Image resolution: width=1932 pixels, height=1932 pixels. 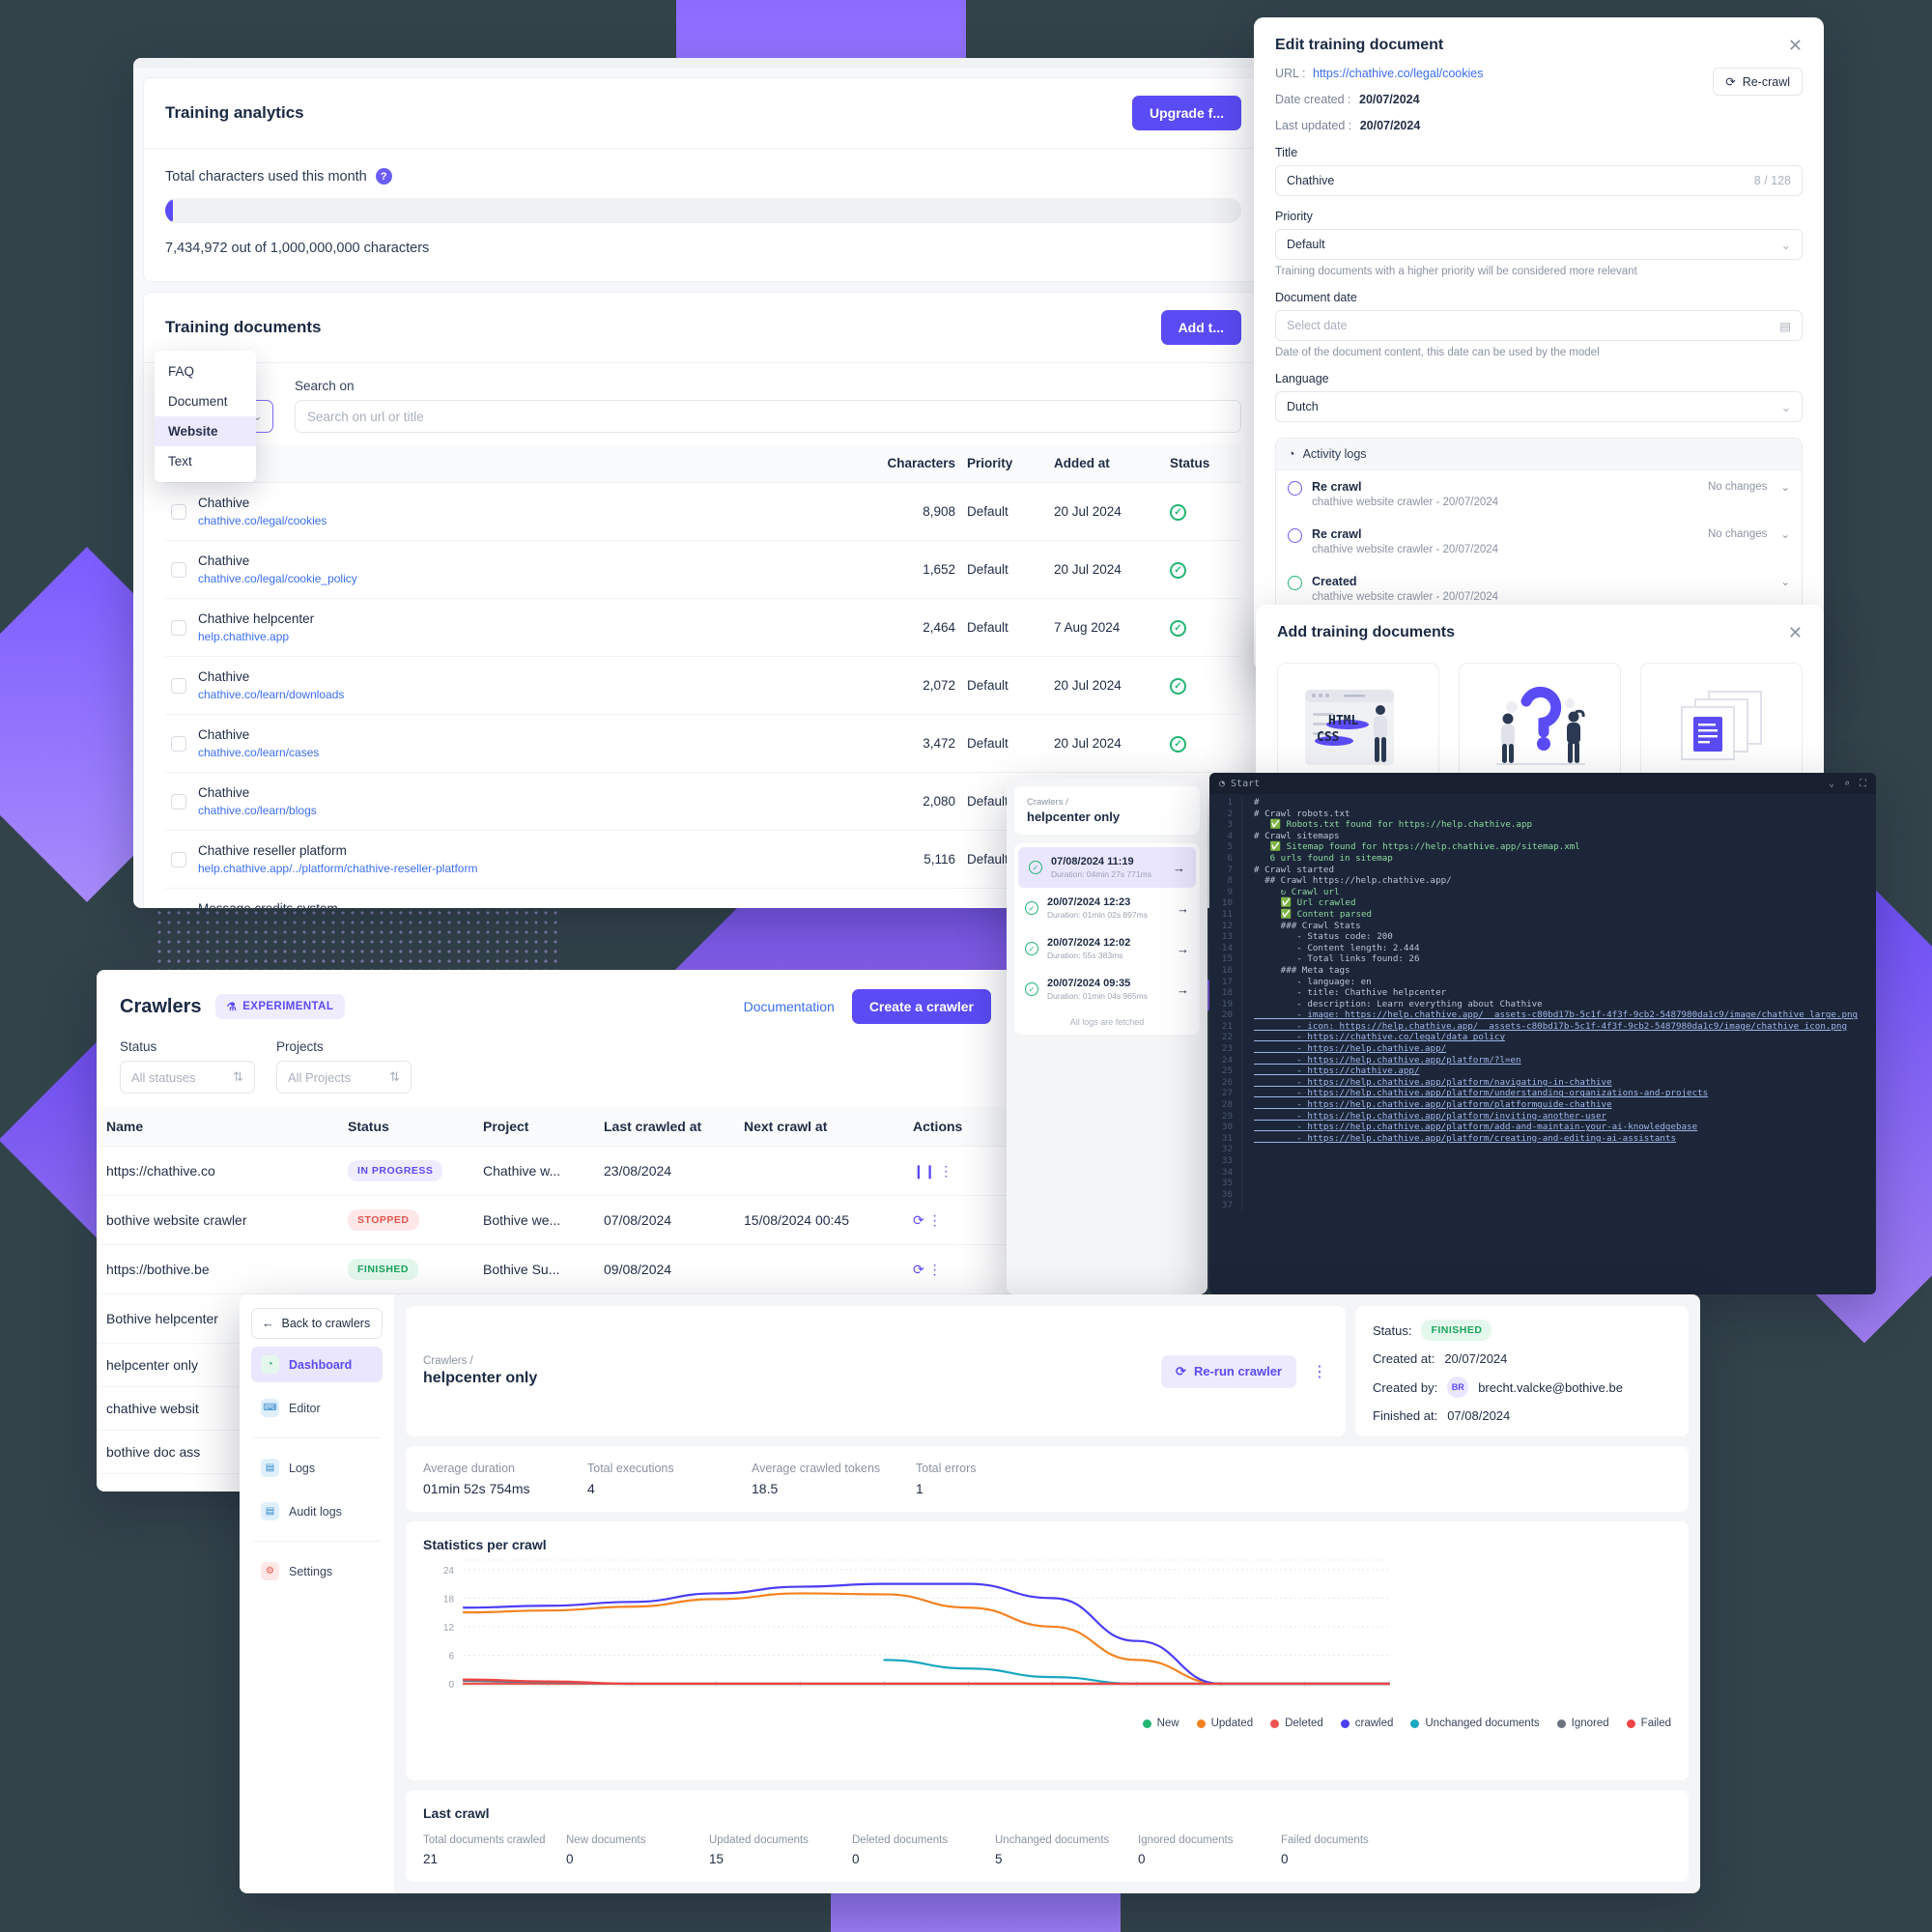 What do you see at coordinates (205, 461) in the screenshot?
I see `dropdown-option-text: Text` at bounding box center [205, 461].